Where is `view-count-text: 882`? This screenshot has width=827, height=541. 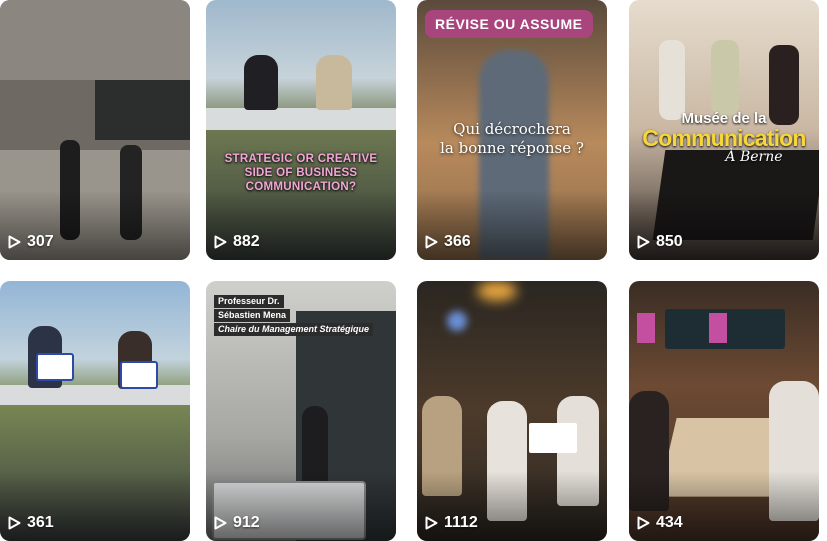 view-count-text: 882 is located at coordinates (246, 241).